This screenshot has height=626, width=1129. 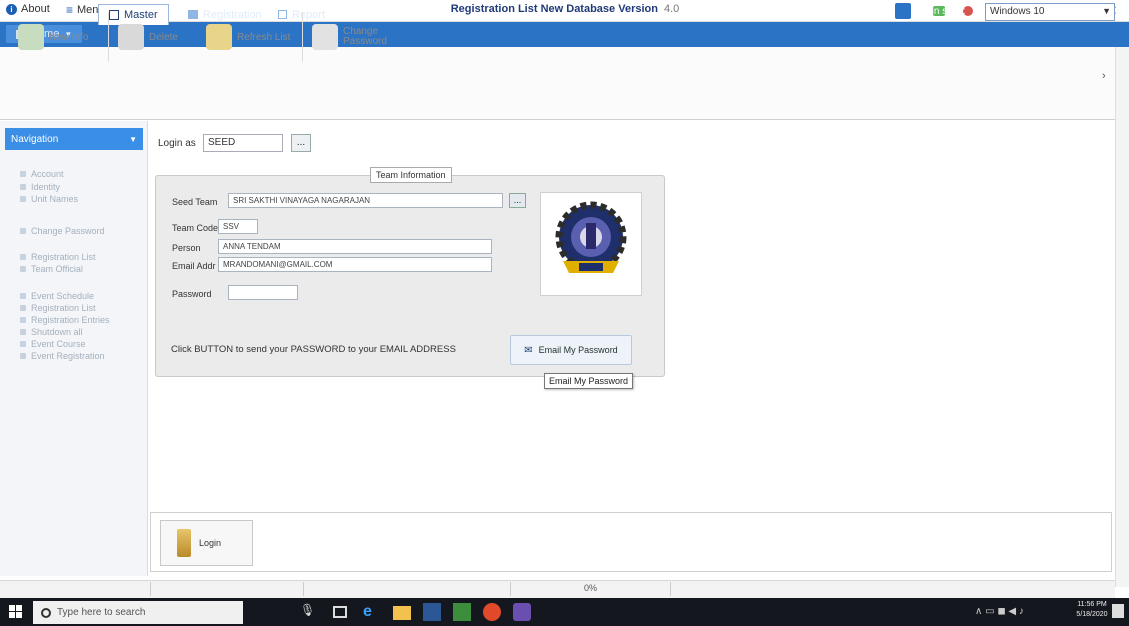 I want to click on taskbar-search-placeholder: Type here to search, so click(x=101, y=612).